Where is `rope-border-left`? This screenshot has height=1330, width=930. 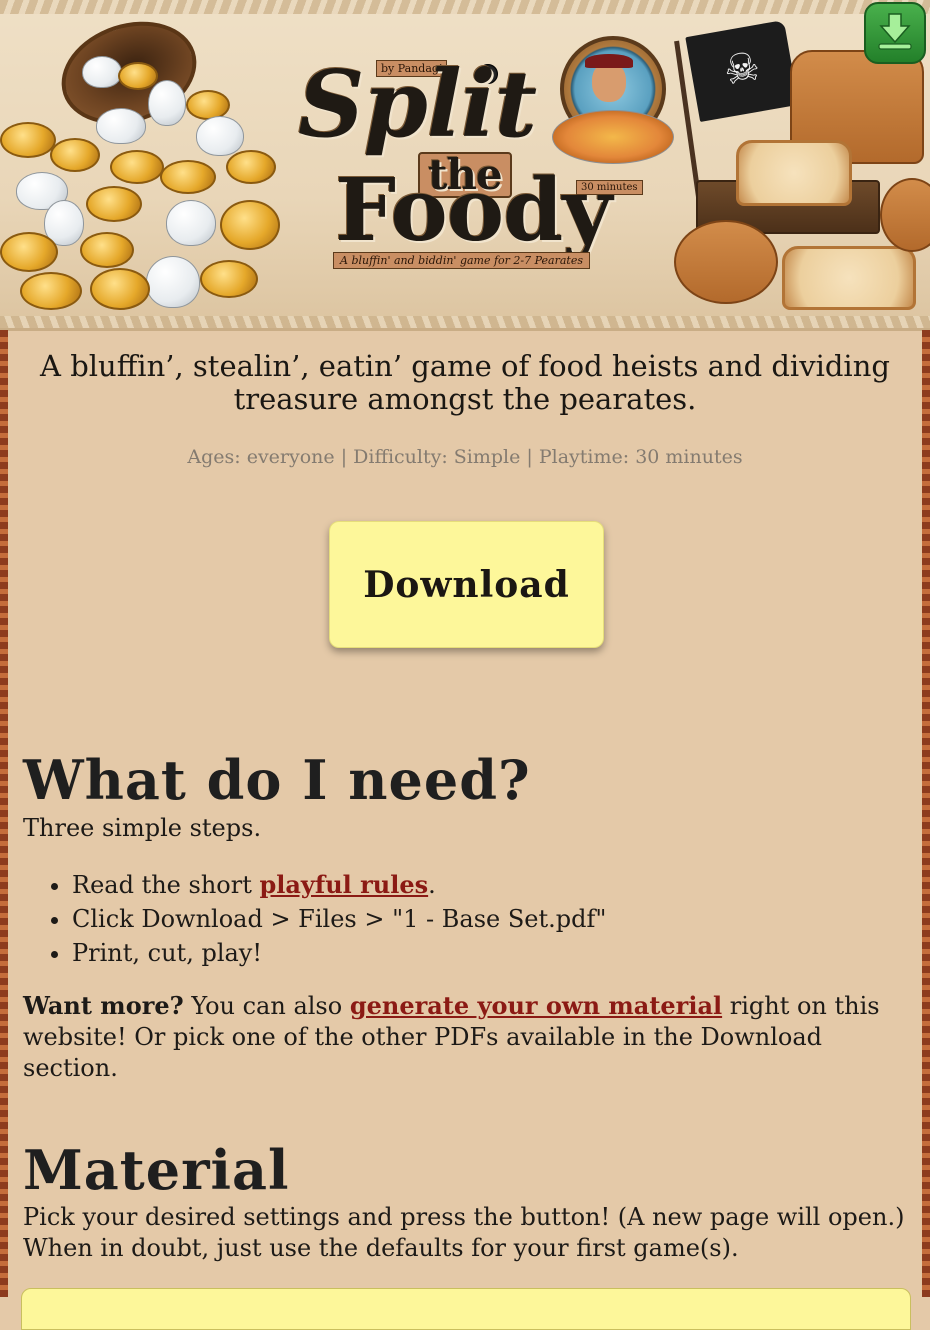
rope-border-left is located at coordinates (4, 813).